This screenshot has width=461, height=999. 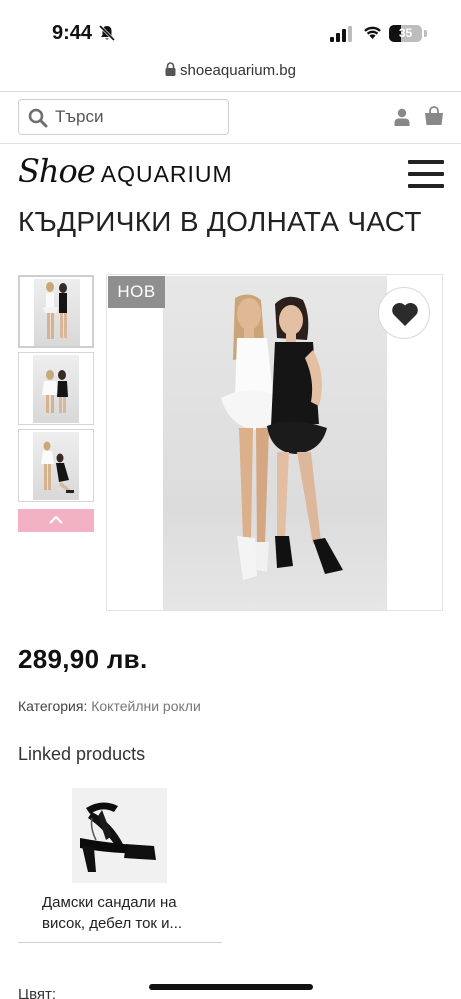 I want to click on logo-script-text: Shoe, so click(x=57, y=171).